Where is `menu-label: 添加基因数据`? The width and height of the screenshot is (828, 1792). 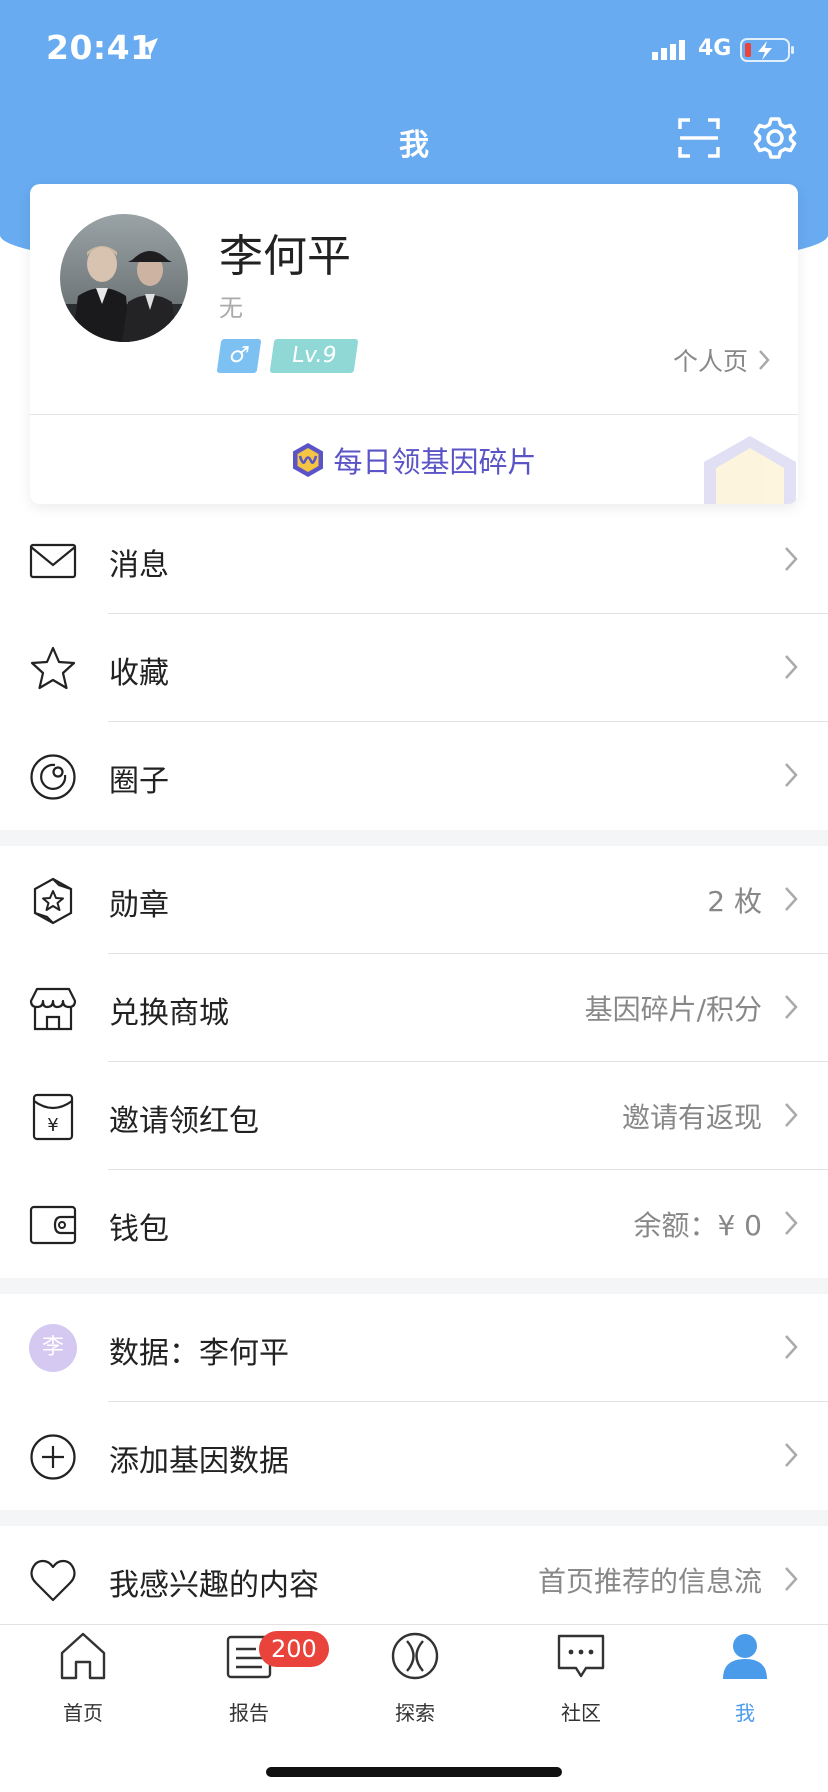
menu-label: 添加基因数据 is located at coordinates (199, 1461).